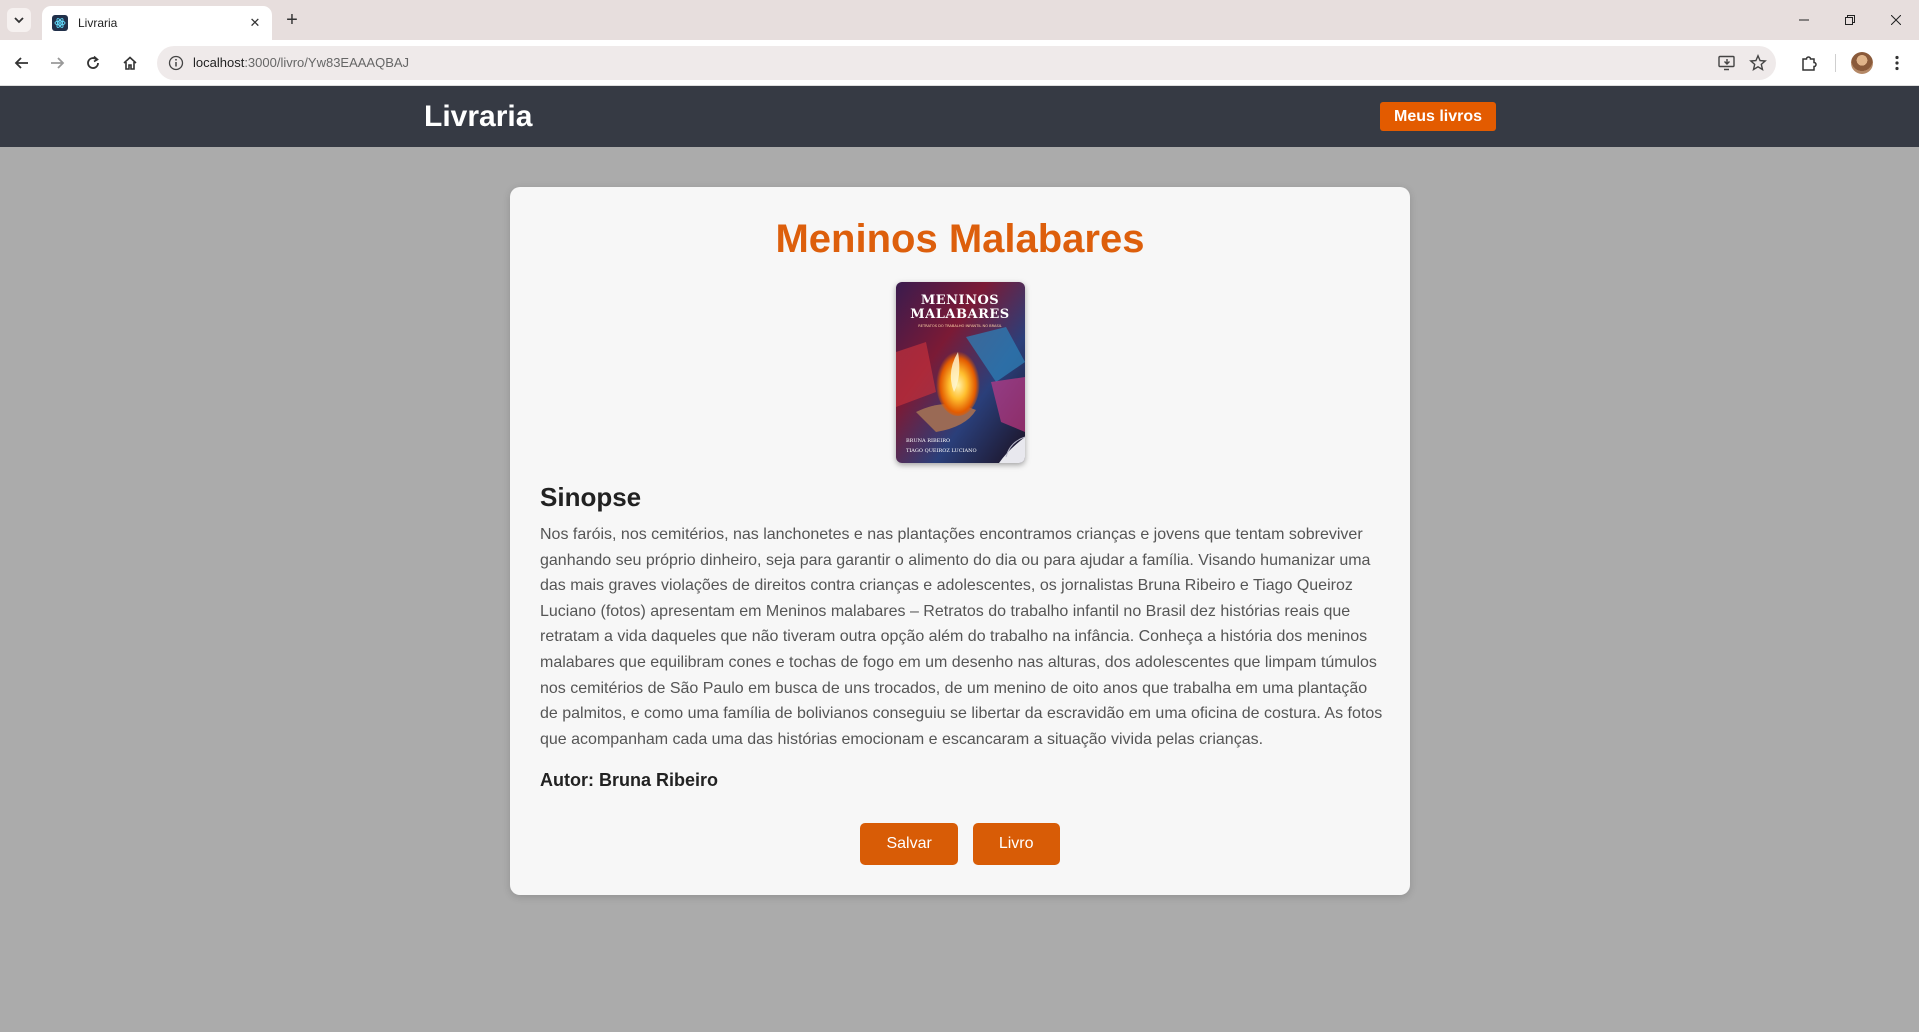  What do you see at coordinates (1835, 63) in the screenshot?
I see `toolbar-separator` at bounding box center [1835, 63].